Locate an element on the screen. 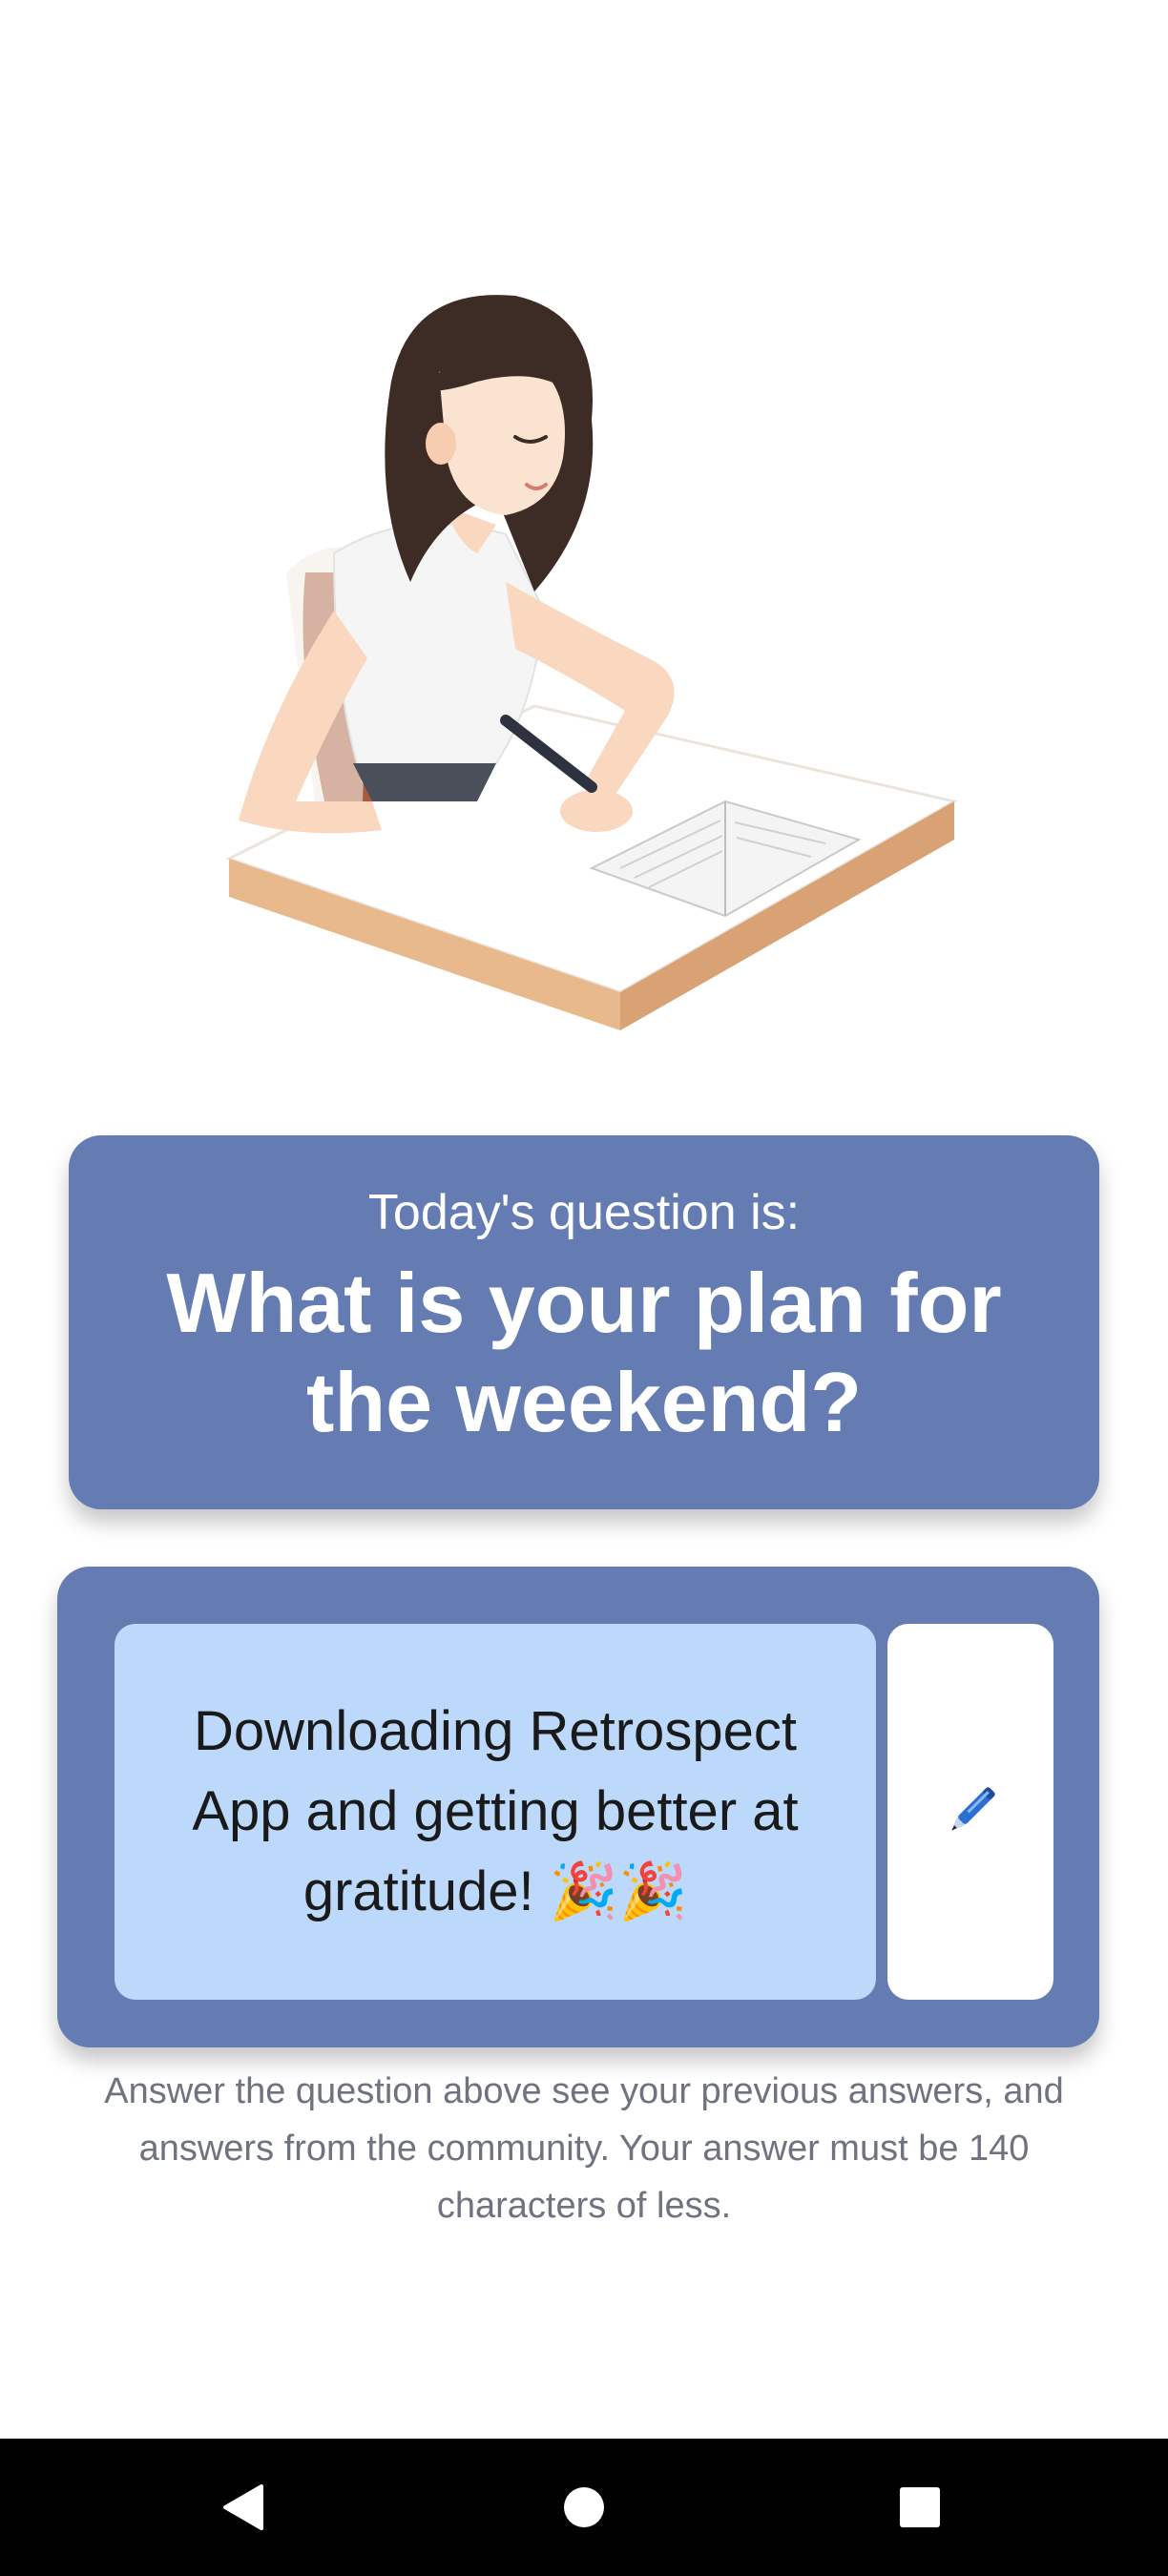  question-text: What is your plan for the weekend? is located at coordinates (584, 1352).